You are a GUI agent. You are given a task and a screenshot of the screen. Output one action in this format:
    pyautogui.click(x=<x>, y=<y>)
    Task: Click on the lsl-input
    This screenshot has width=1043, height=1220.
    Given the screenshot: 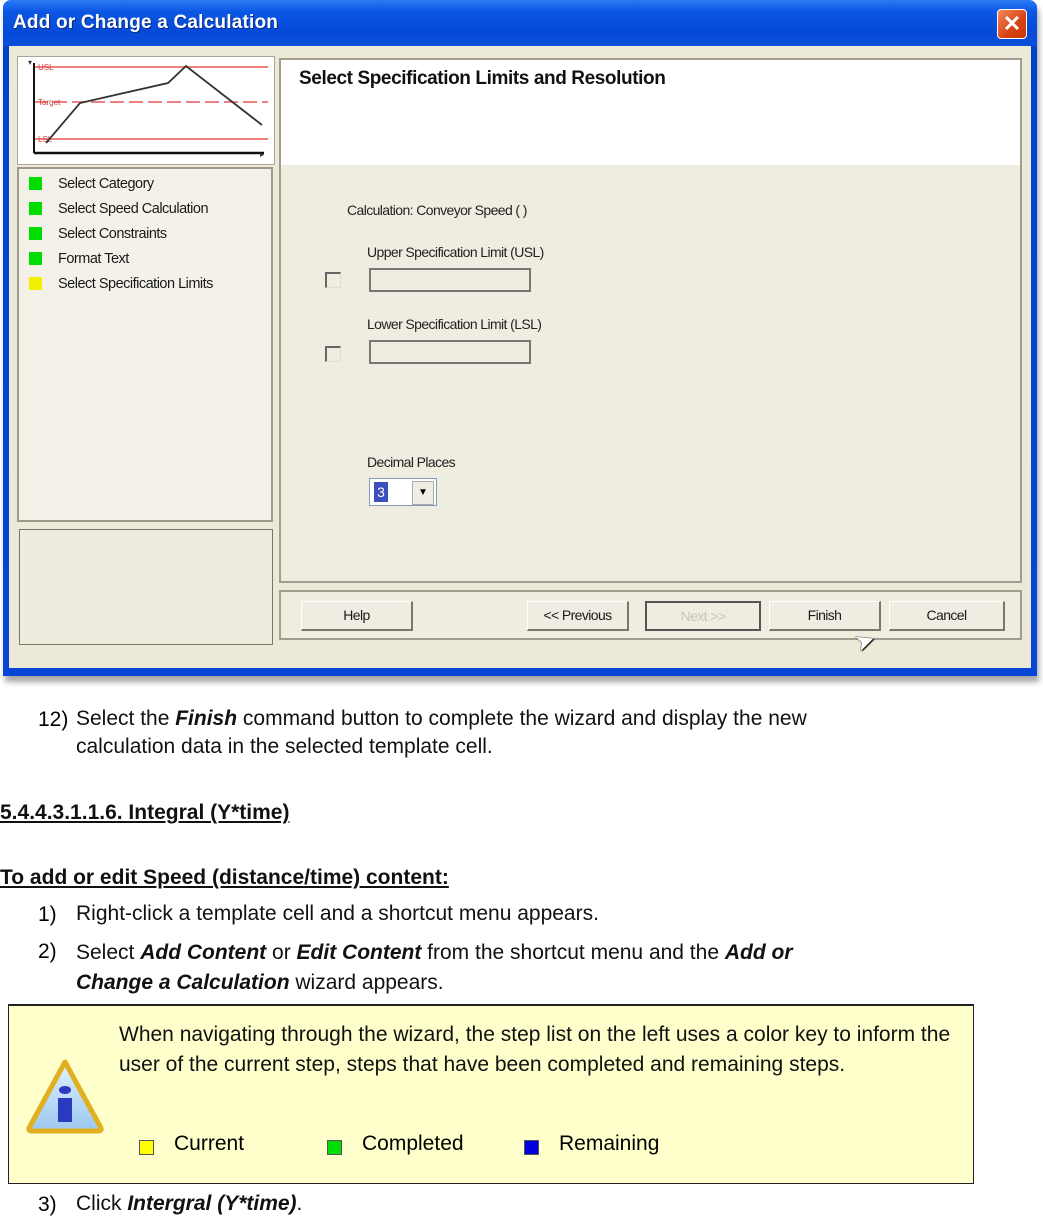 What is the action you would take?
    pyautogui.click(x=450, y=352)
    